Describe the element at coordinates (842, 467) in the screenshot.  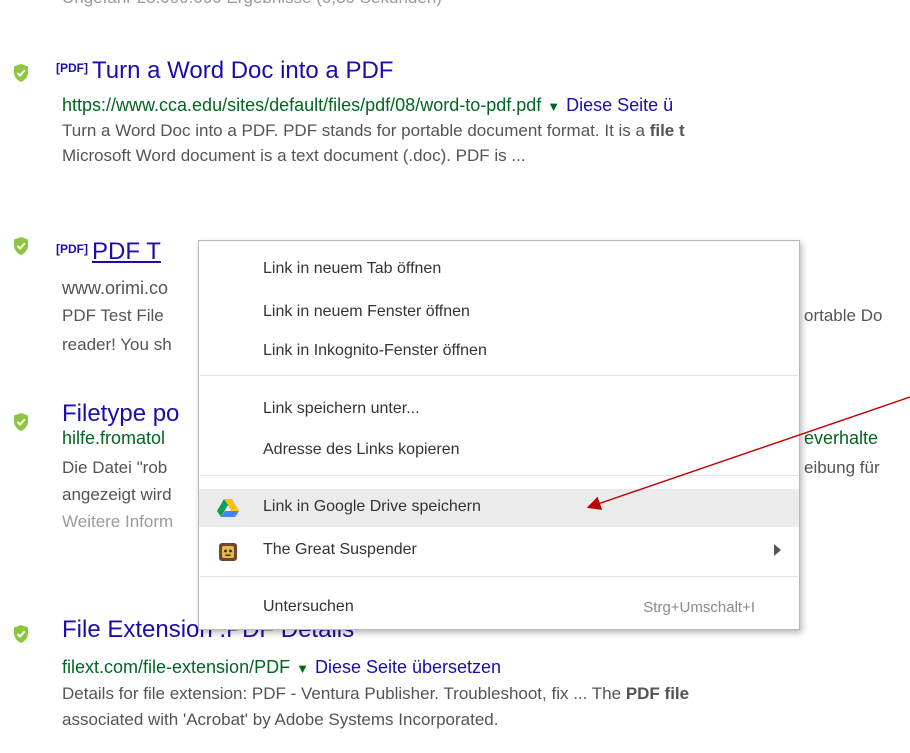
I see `result-snippet-line: eibung für` at that location.